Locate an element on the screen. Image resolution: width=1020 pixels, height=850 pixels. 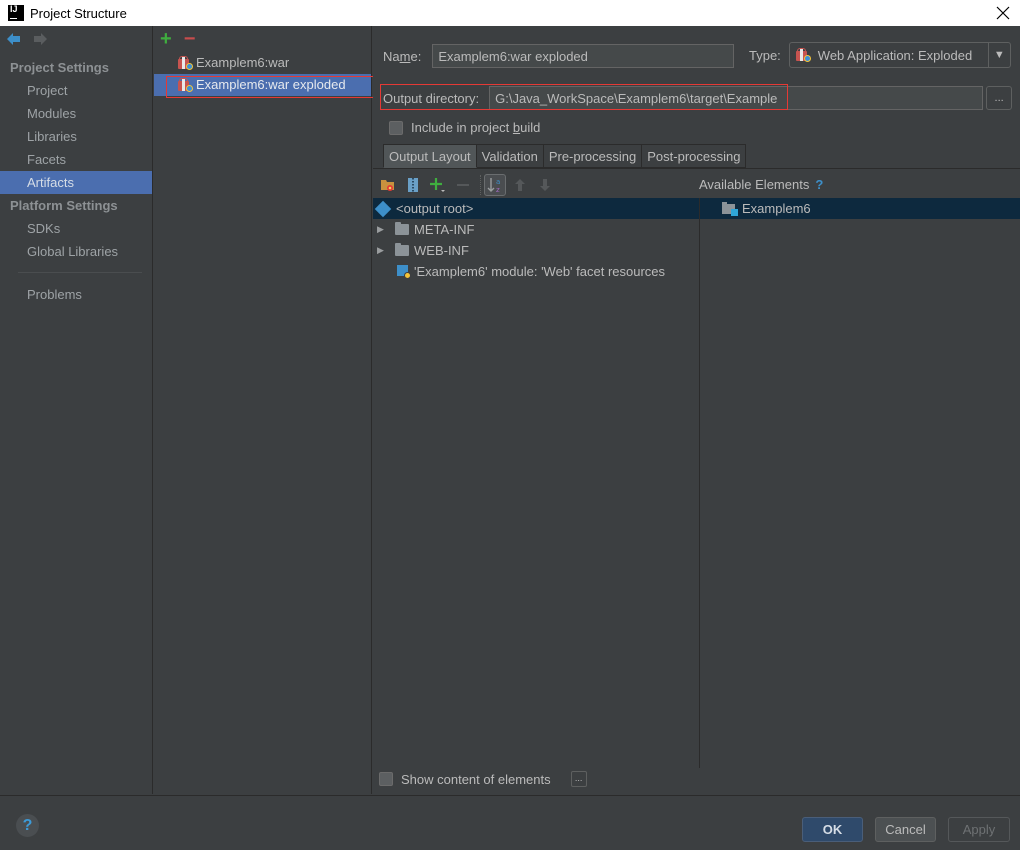
web-app-type-icon is located at coordinates (803, 55).